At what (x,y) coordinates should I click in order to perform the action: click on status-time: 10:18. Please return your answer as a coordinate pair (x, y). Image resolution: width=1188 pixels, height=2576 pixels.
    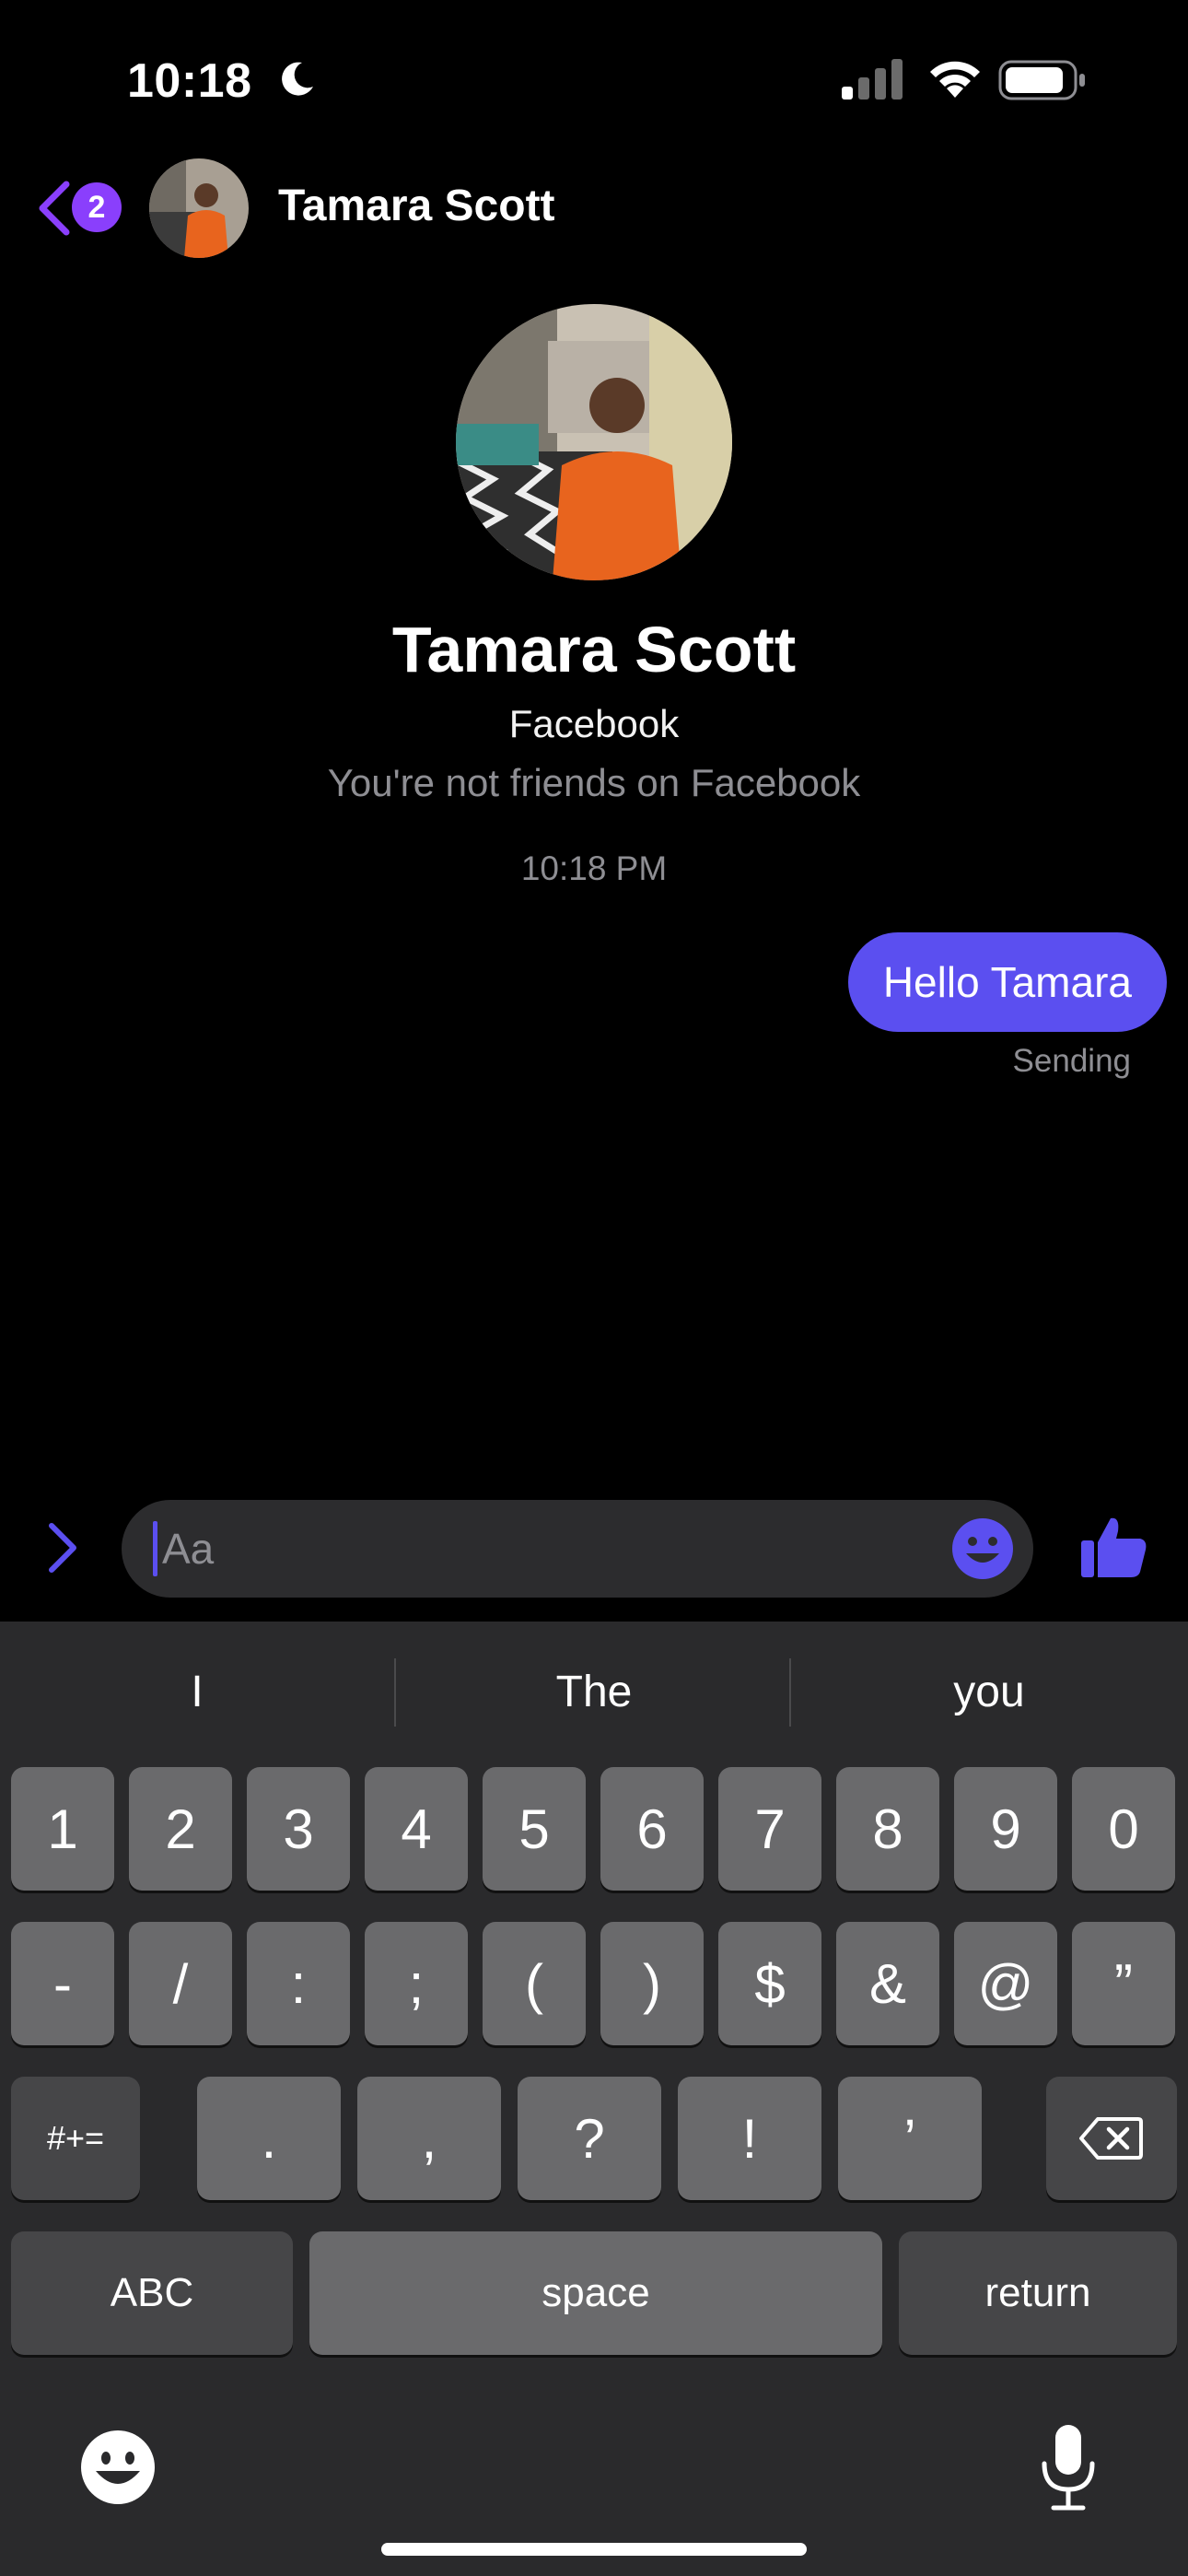
    Looking at the image, I should click on (189, 81).